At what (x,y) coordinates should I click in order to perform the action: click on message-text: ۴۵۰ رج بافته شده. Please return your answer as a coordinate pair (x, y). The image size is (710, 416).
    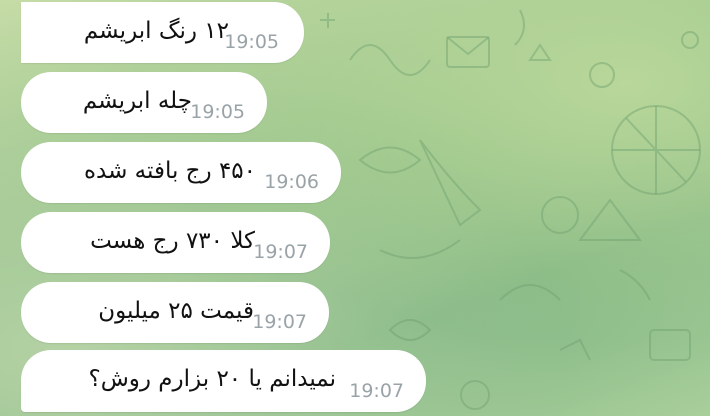
    Looking at the image, I should click on (169, 171).